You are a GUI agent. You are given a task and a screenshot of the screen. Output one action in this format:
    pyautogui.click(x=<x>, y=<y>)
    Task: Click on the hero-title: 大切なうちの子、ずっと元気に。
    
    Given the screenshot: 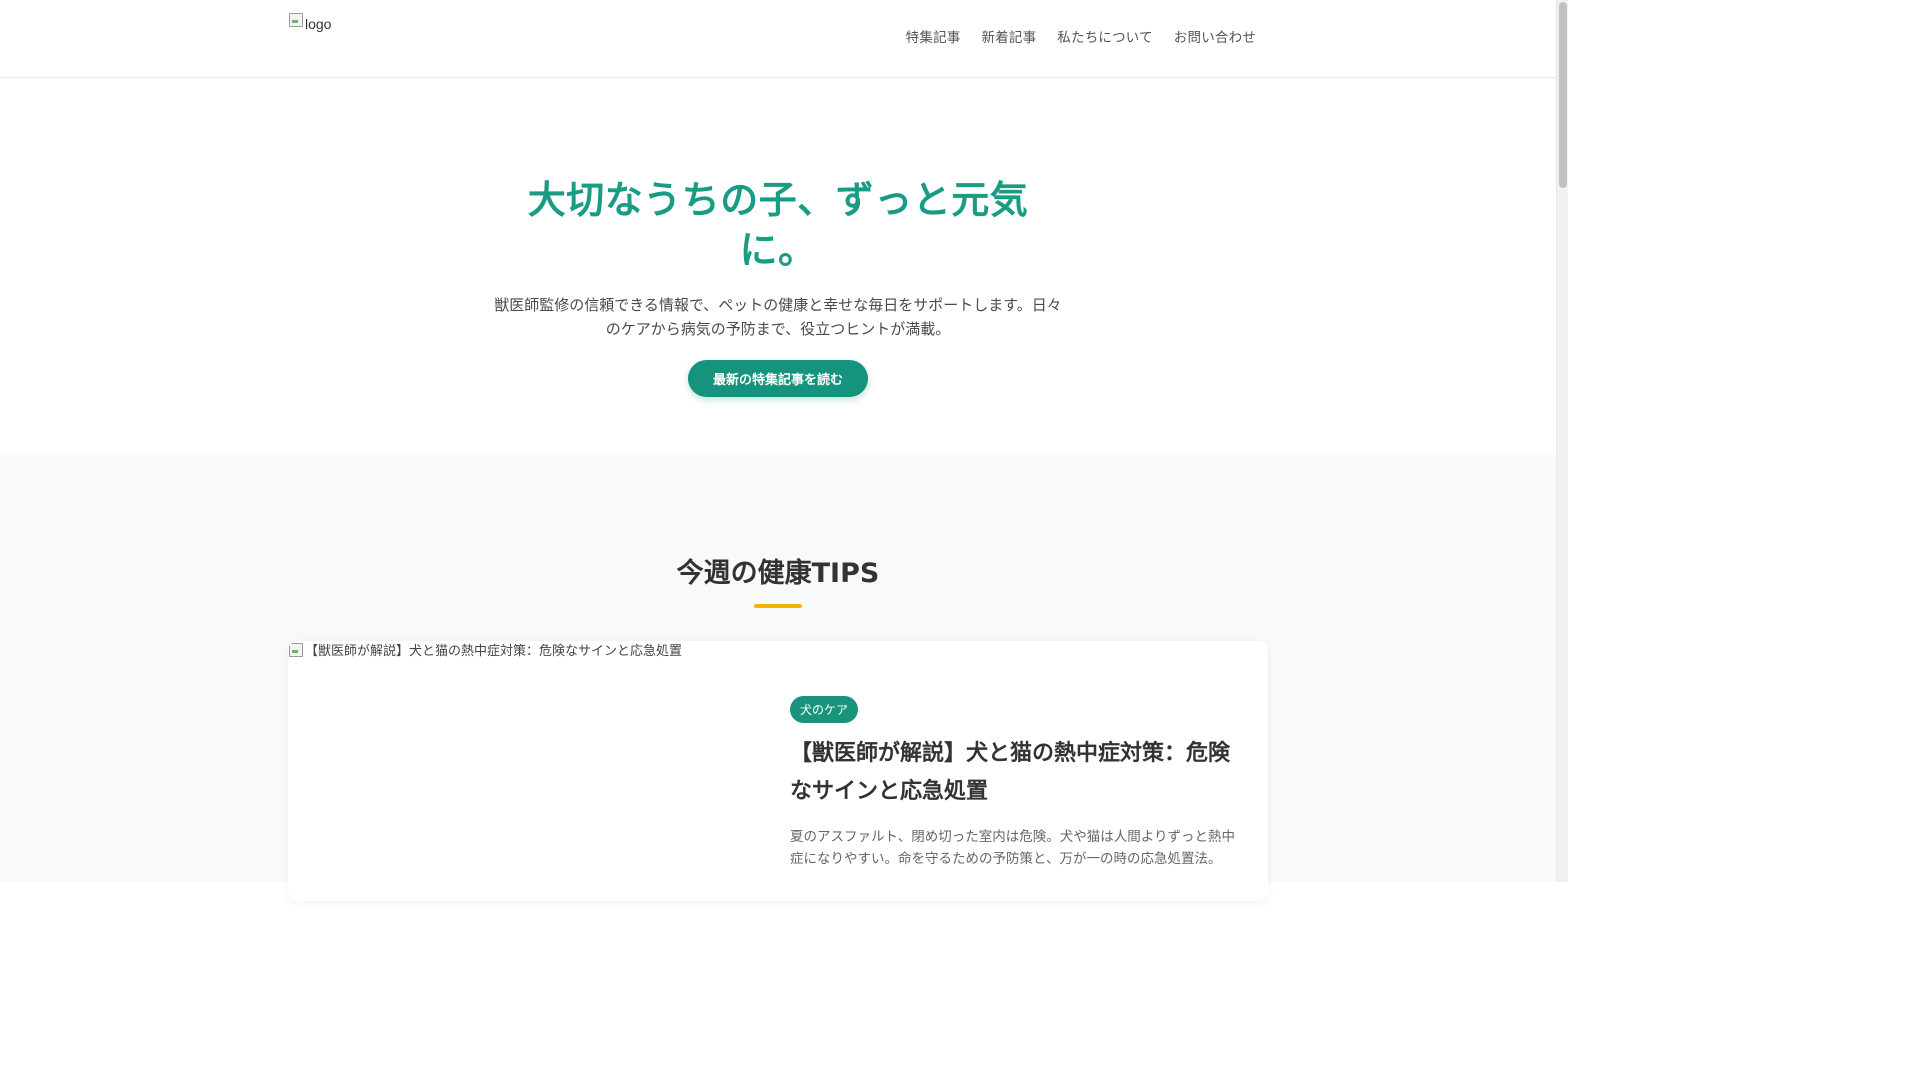 What is the action you would take?
    pyautogui.click(x=778, y=225)
    